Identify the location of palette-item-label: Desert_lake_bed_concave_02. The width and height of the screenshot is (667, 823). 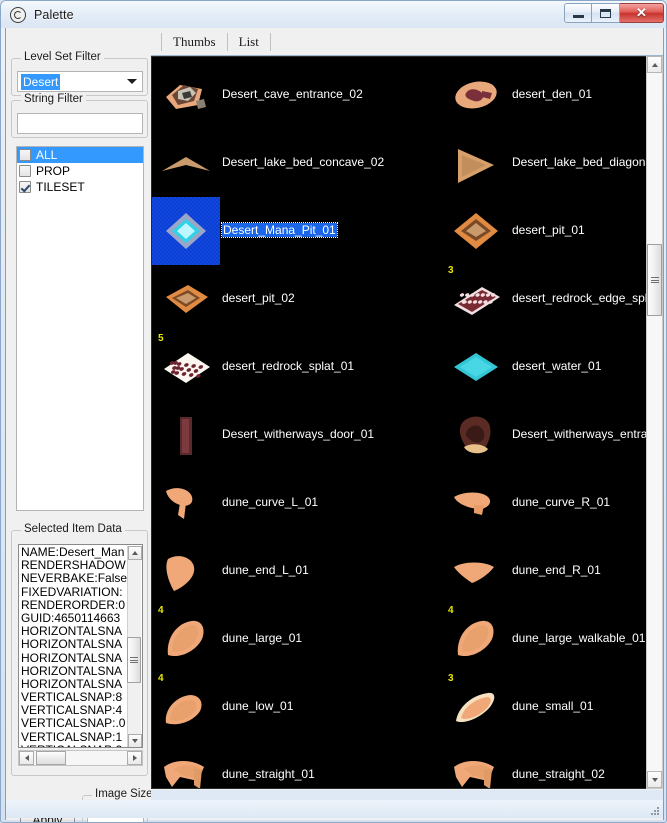
(303, 162).